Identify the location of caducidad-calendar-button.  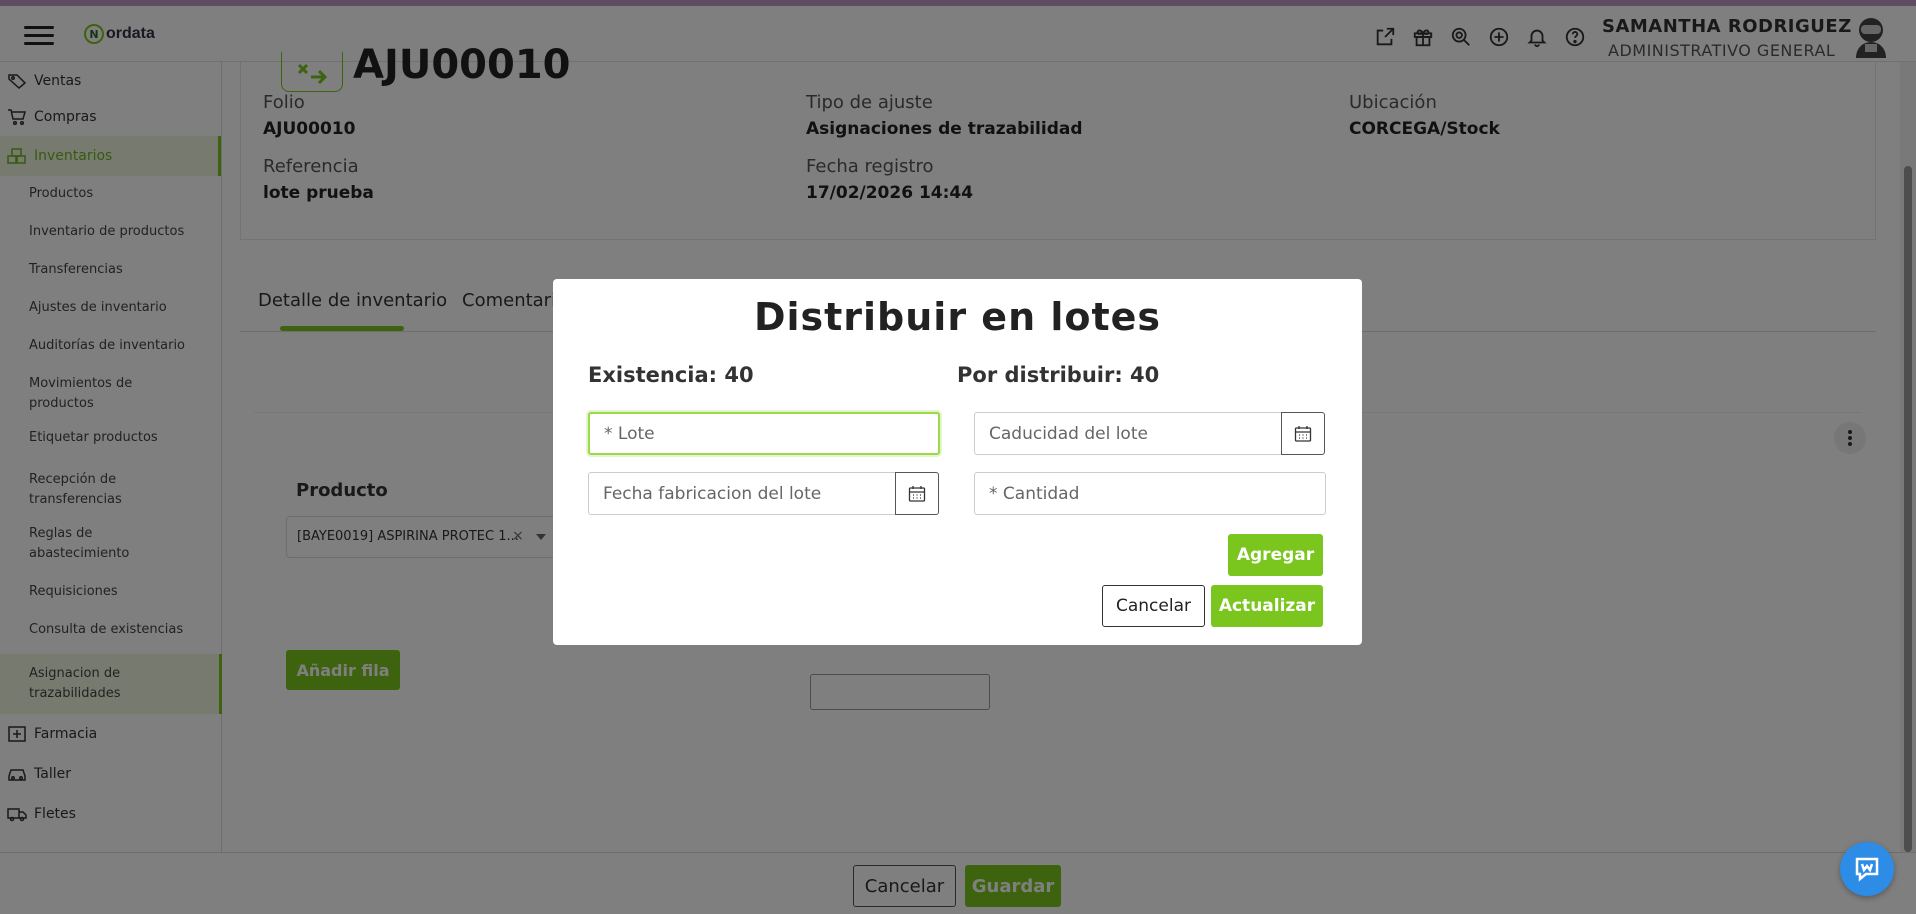
(1303, 433).